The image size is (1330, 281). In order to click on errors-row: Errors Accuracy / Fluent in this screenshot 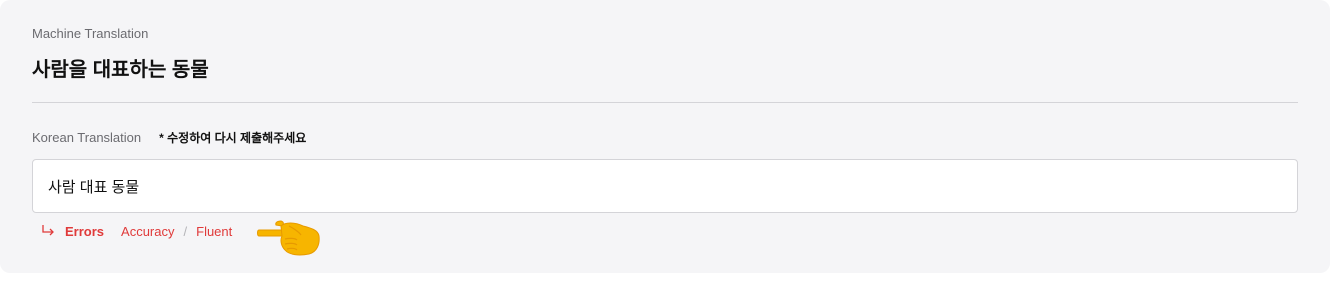, I will do `click(136, 231)`.